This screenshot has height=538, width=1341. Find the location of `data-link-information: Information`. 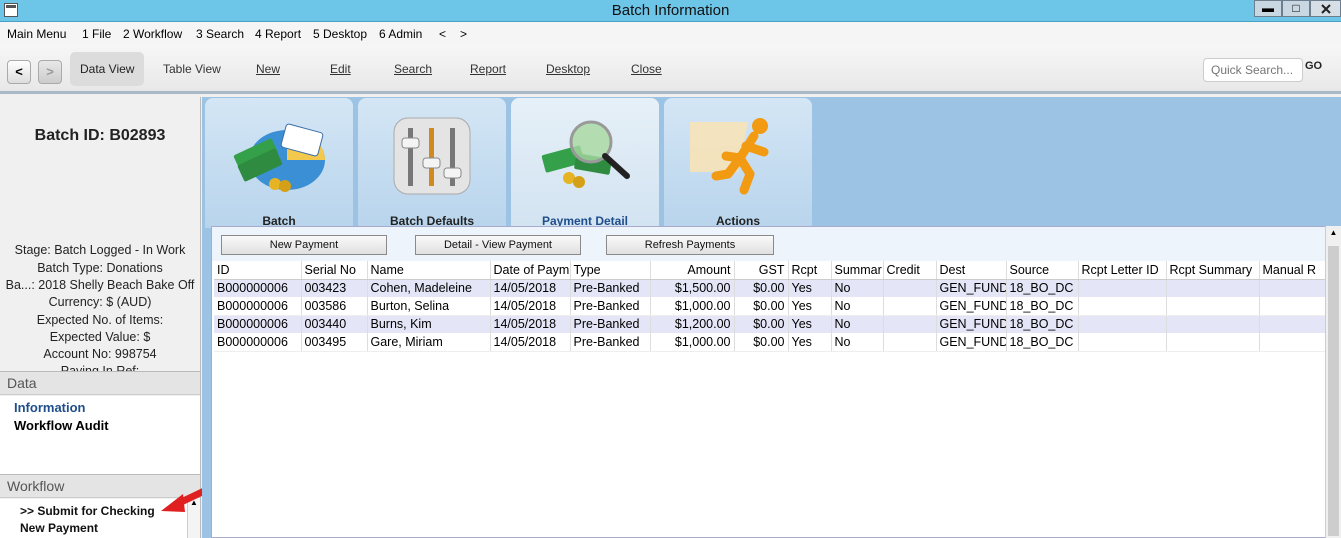

data-link-information: Information is located at coordinates (50, 407).